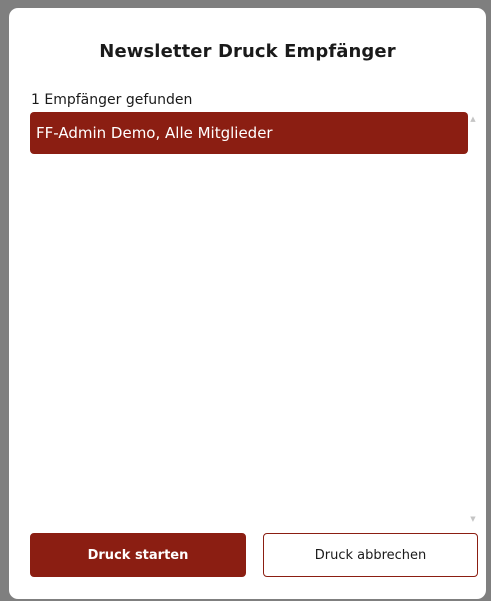  Describe the element at coordinates (112, 100) in the screenshot. I see `recipient-count: 1 Empfänger gefunden` at that location.